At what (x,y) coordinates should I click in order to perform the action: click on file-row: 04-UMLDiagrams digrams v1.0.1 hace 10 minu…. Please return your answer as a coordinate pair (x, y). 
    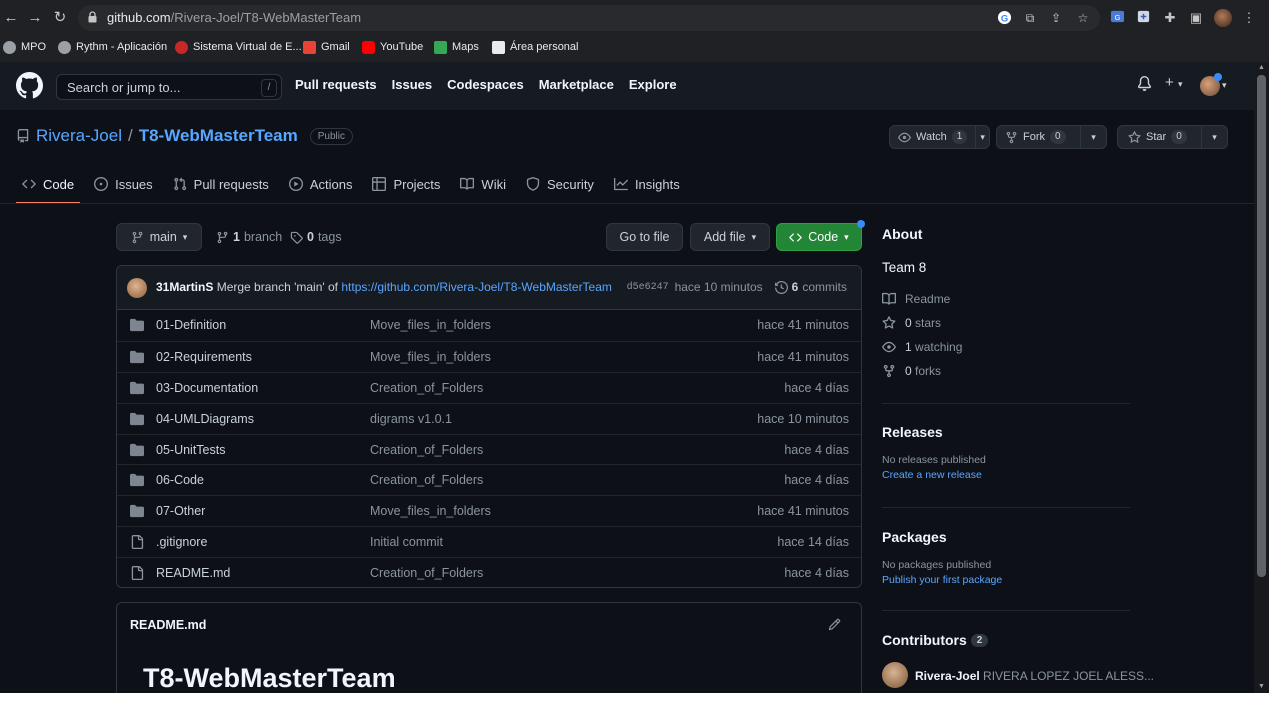
    Looking at the image, I should click on (489, 418).